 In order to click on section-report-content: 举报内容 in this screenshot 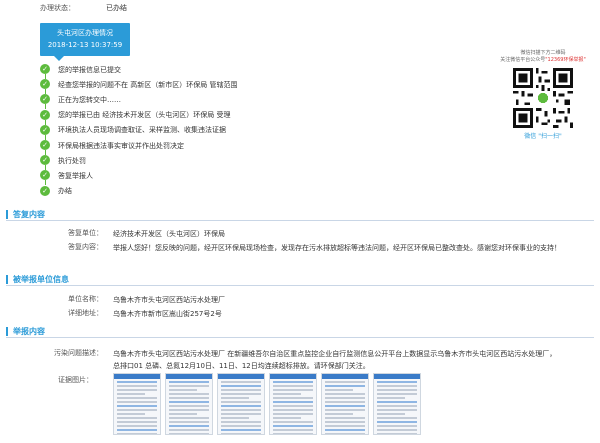, I will do `click(300, 332)`.